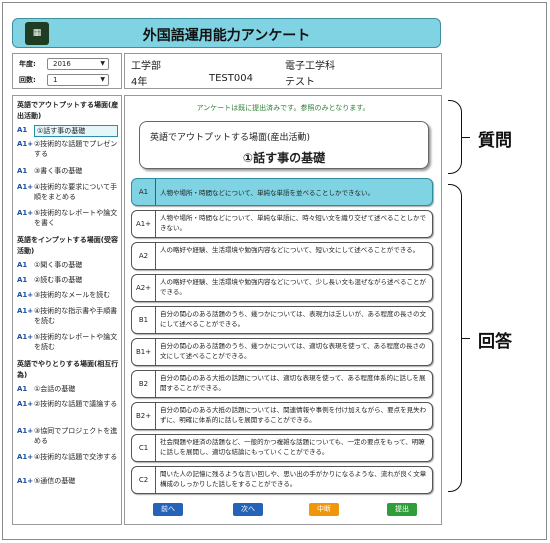 The image size is (550, 543). I want to click on question-bracket, so click(455, 137).